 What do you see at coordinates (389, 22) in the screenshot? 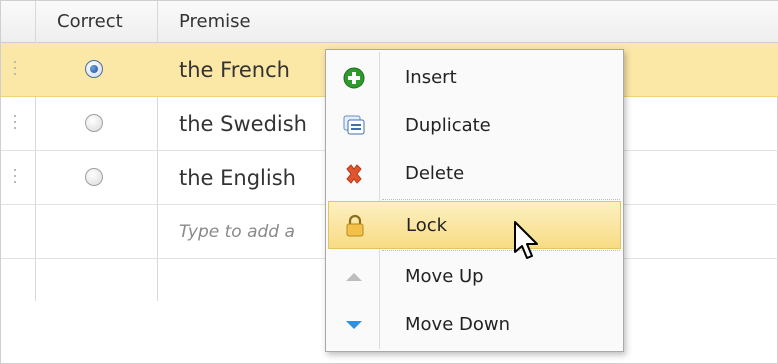
I see `grid-header: Correct Premise` at bounding box center [389, 22].